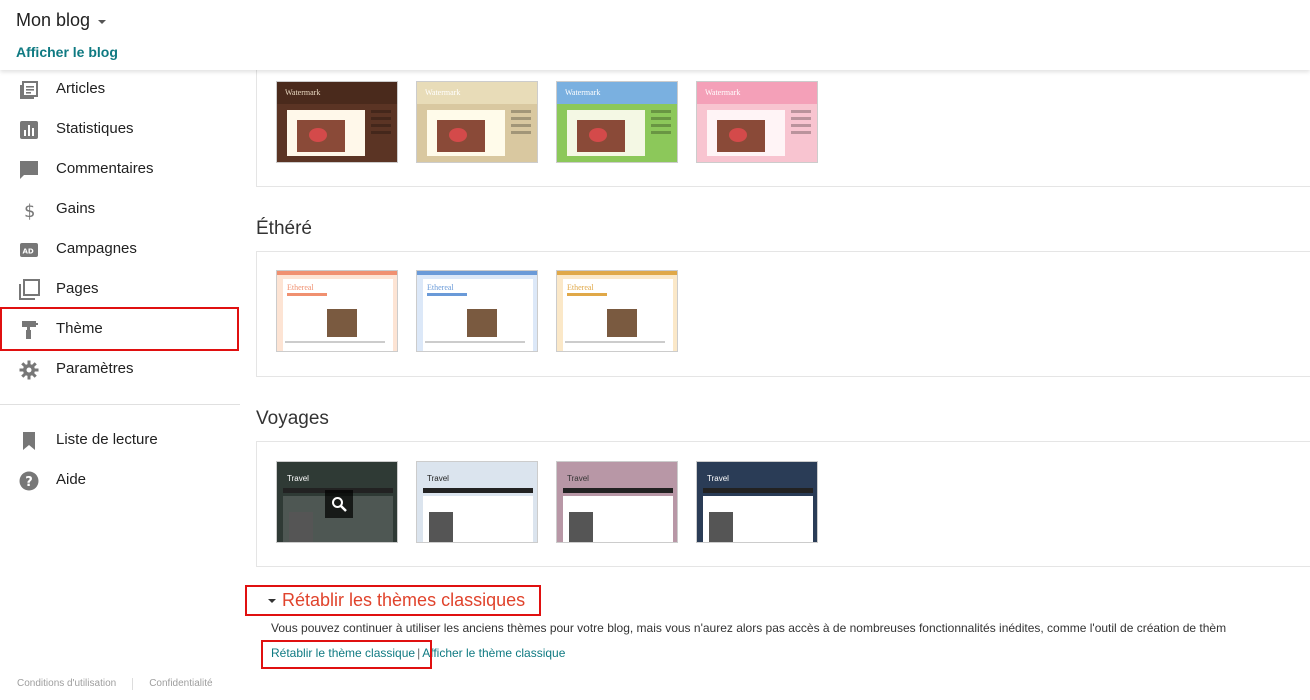 Image resolution: width=1310 pixels, height=700 pixels. I want to click on sidebar-item-label: Pages, so click(77, 288).